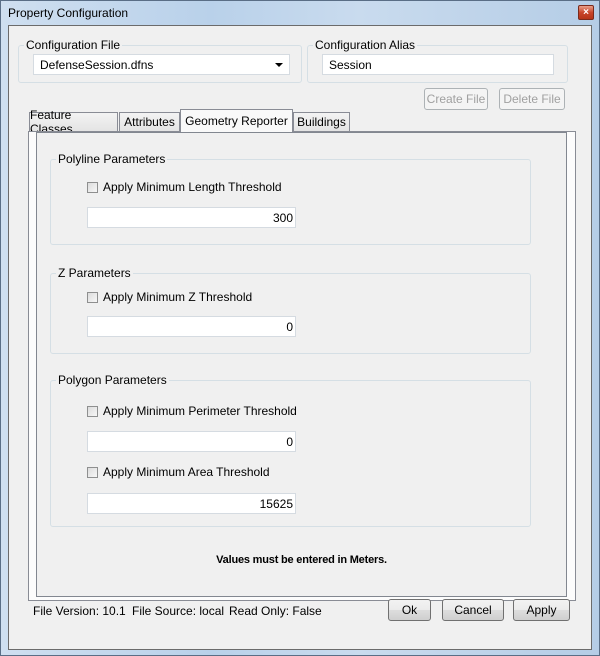  Describe the element at coordinates (321, 121) in the screenshot. I see `tab-buildings: Buildings` at that location.